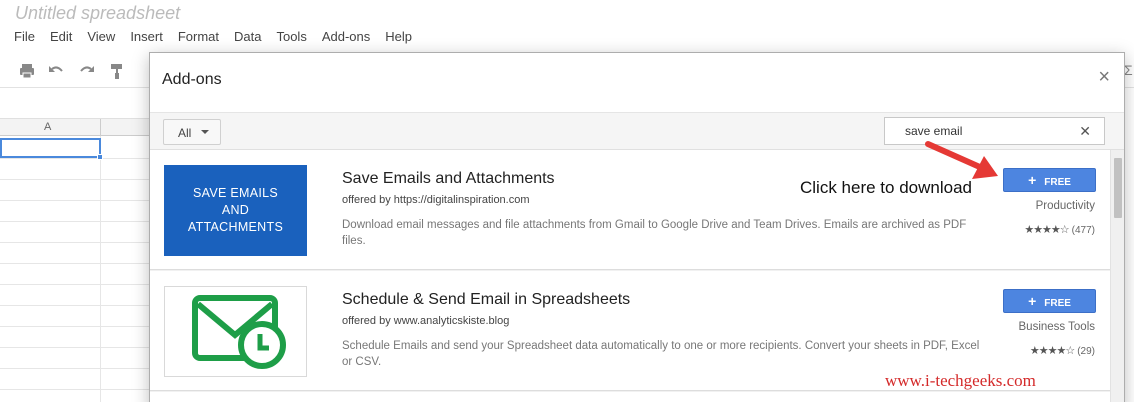 This screenshot has height=402, width=1134. What do you see at coordinates (192, 79) in the screenshot?
I see `dialog-title: Add-ons` at bounding box center [192, 79].